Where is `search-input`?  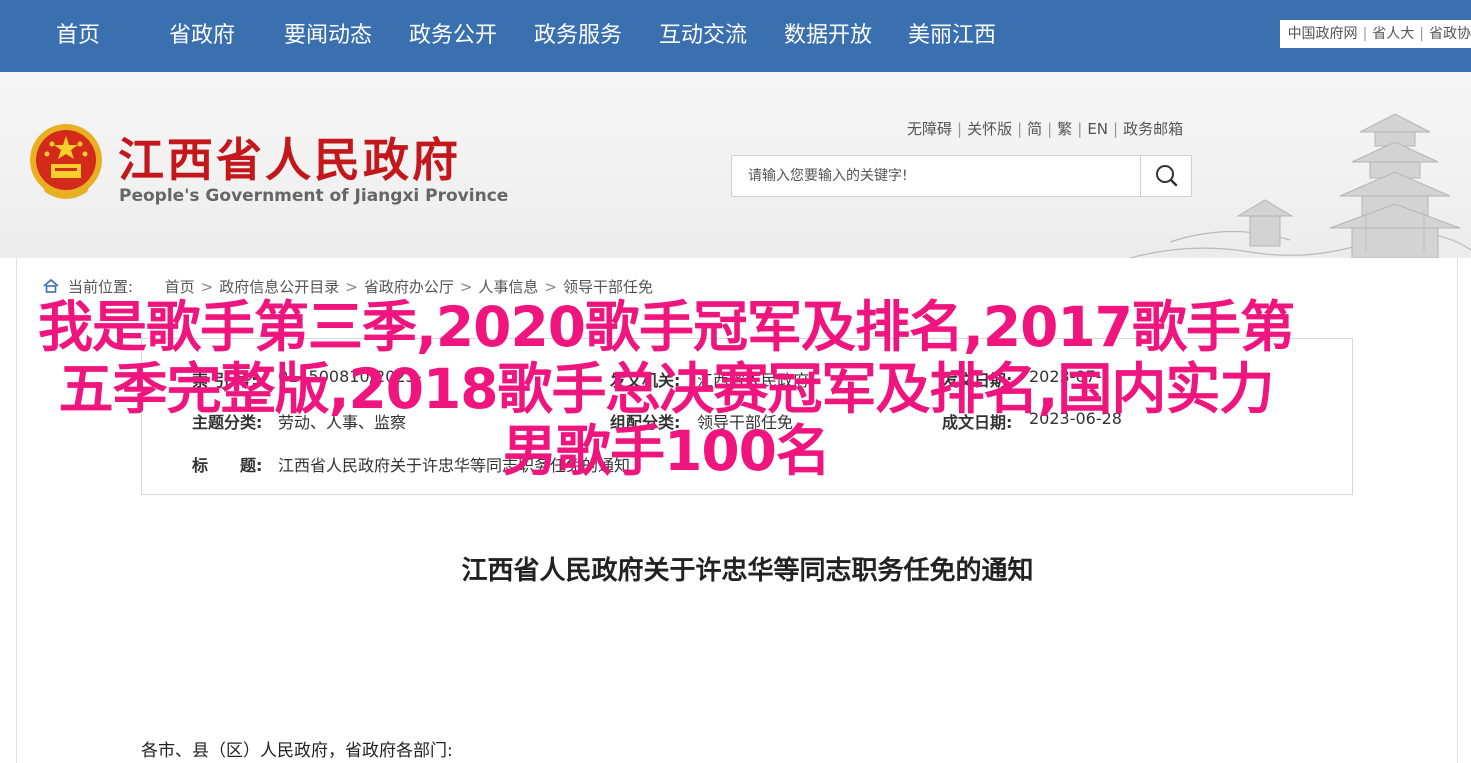 search-input is located at coordinates (937, 176).